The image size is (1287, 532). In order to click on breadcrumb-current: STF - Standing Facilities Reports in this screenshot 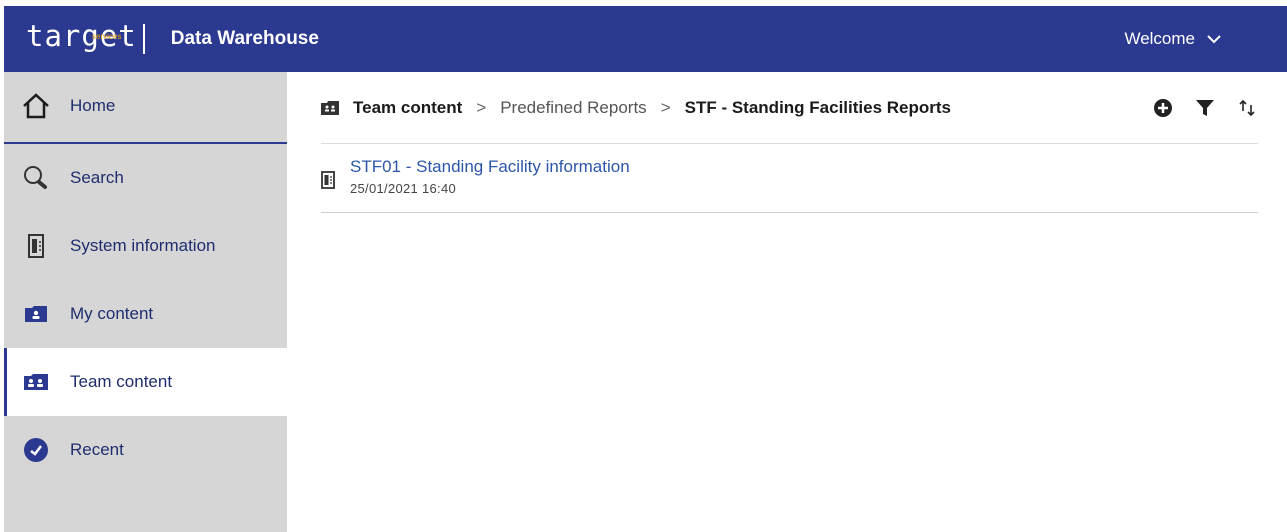, I will do `click(817, 107)`.